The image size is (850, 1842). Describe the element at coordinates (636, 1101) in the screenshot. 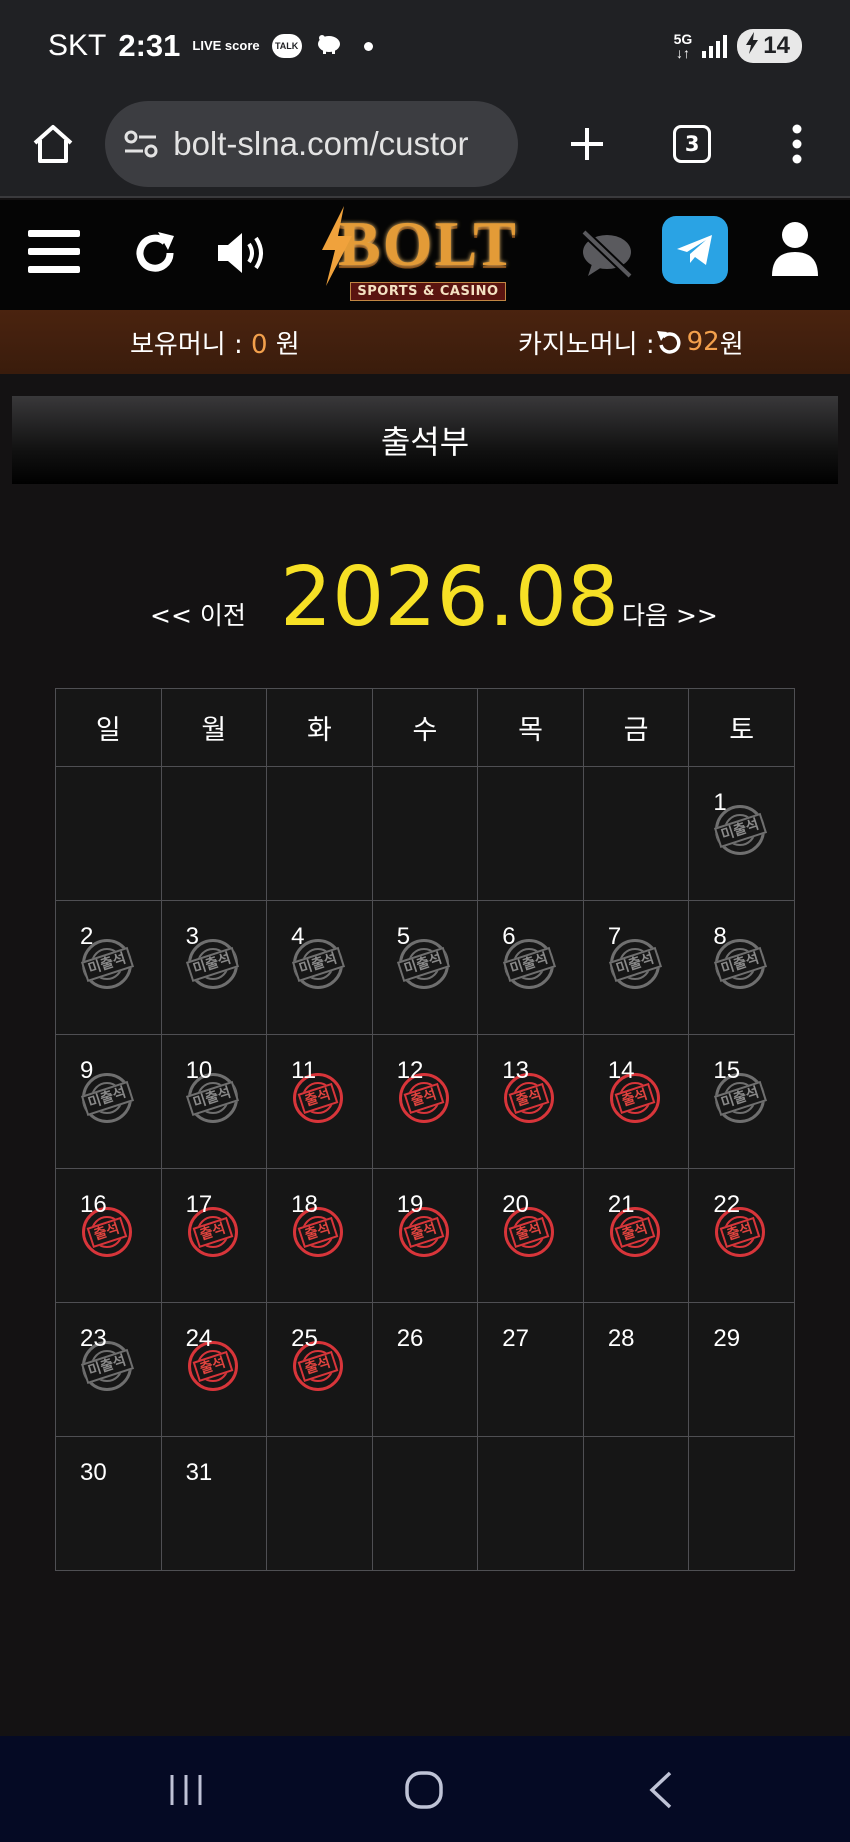

I see `calendar-day-cell: 출석 14` at that location.